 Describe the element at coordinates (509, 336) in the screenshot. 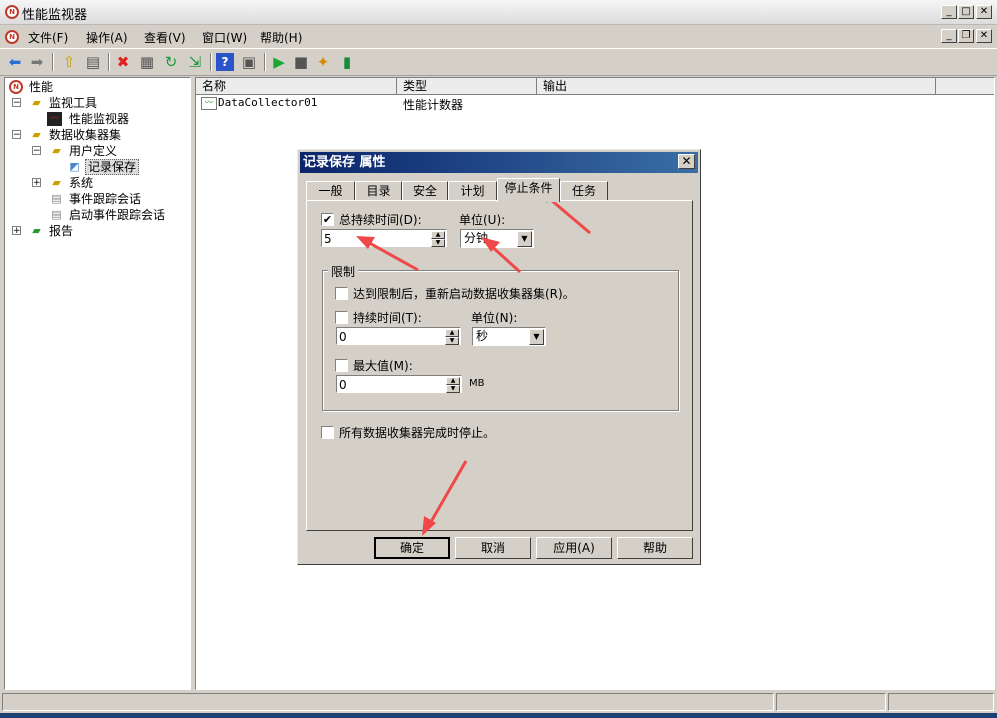

I see `unit2-select: 秒 ▼` at that location.